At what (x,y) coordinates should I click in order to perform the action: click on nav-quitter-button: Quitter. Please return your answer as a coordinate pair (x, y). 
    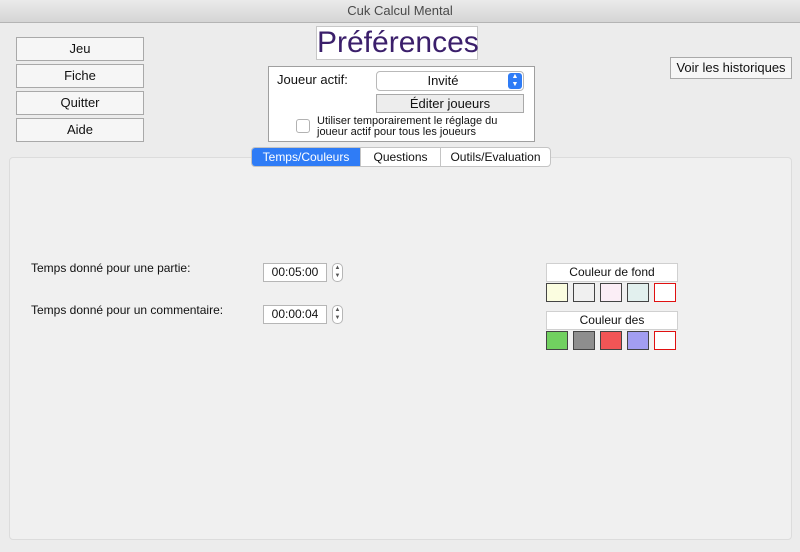
    Looking at the image, I should click on (80, 103).